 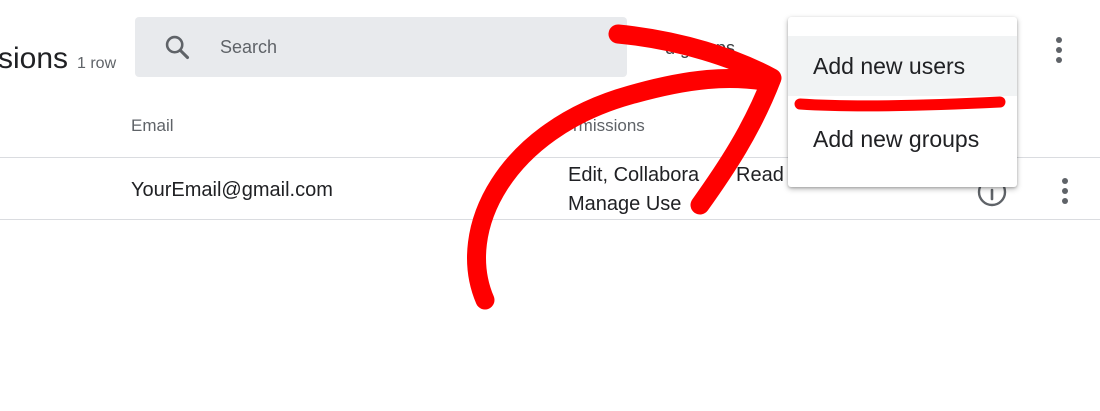 I want to click on divider, so click(x=550, y=219).